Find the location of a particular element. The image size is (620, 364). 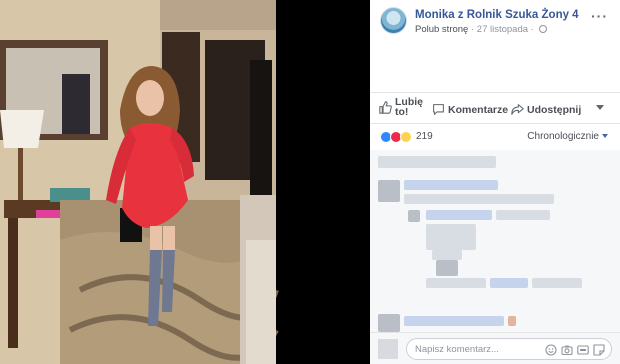

reaction-count: 219 is located at coordinates (424, 136).